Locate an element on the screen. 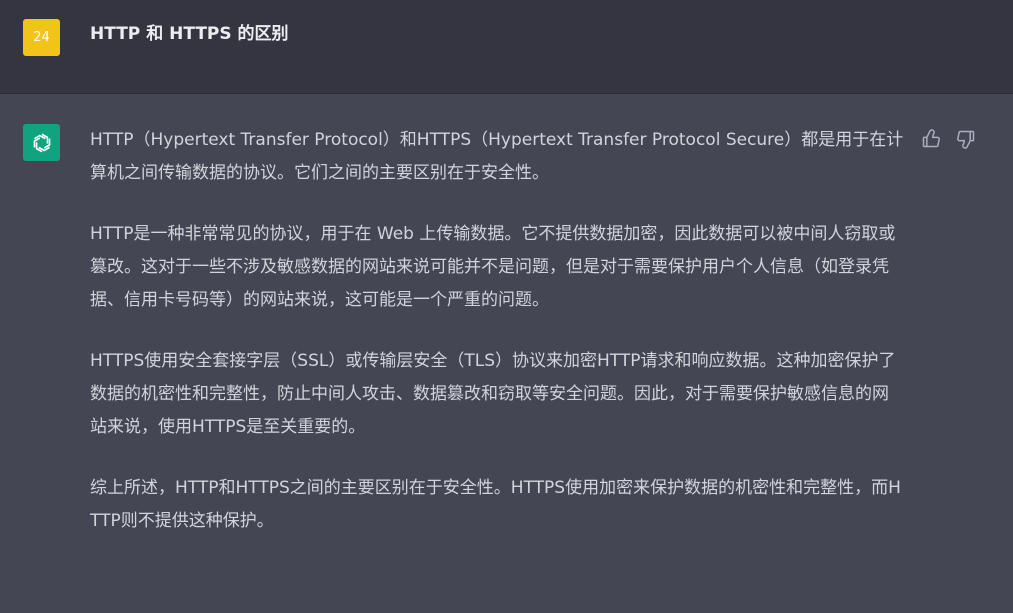  thumbs-down-icon is located at coordinates (966, 139).